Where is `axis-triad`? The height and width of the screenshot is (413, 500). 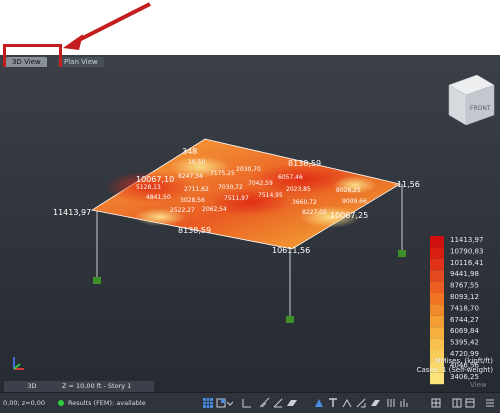 axis-triad is located at coordinates (18, 363).